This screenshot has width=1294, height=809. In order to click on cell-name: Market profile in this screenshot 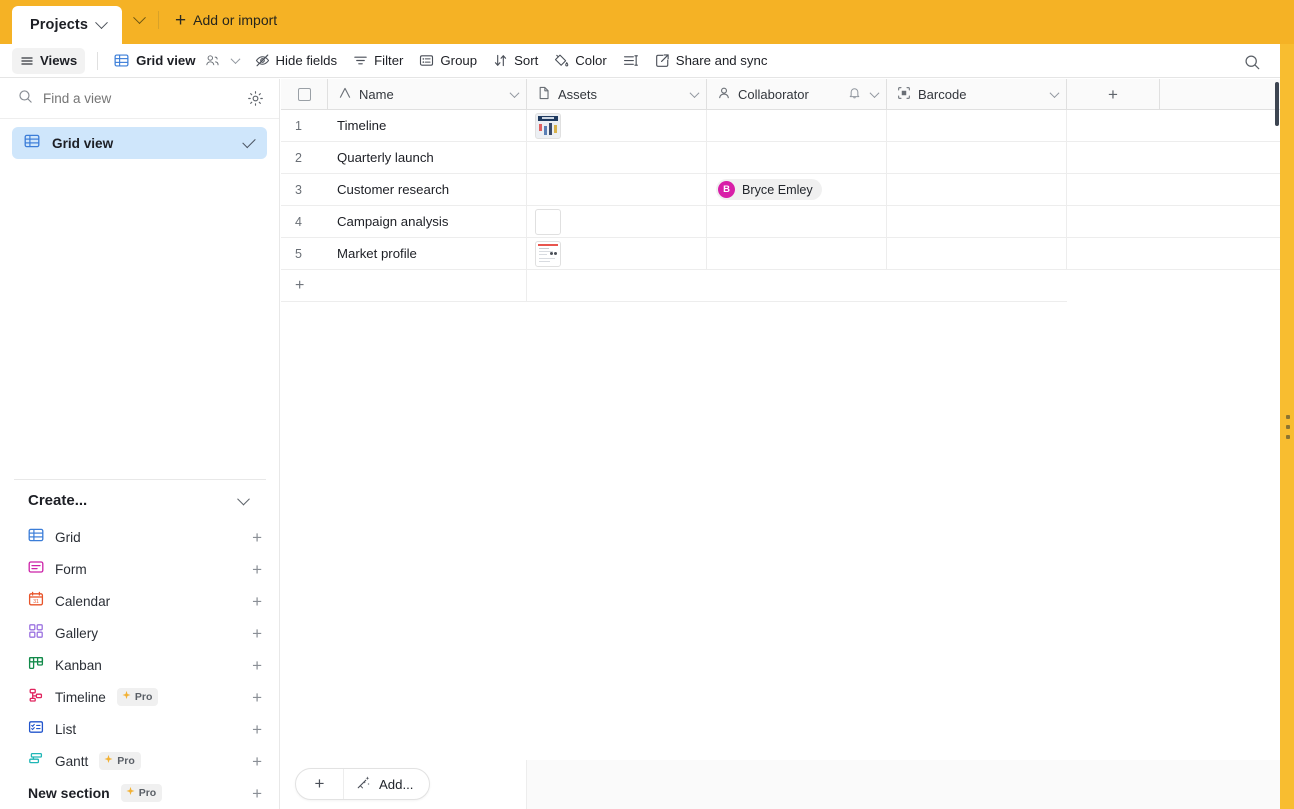, I will do `click(427, 253)`.